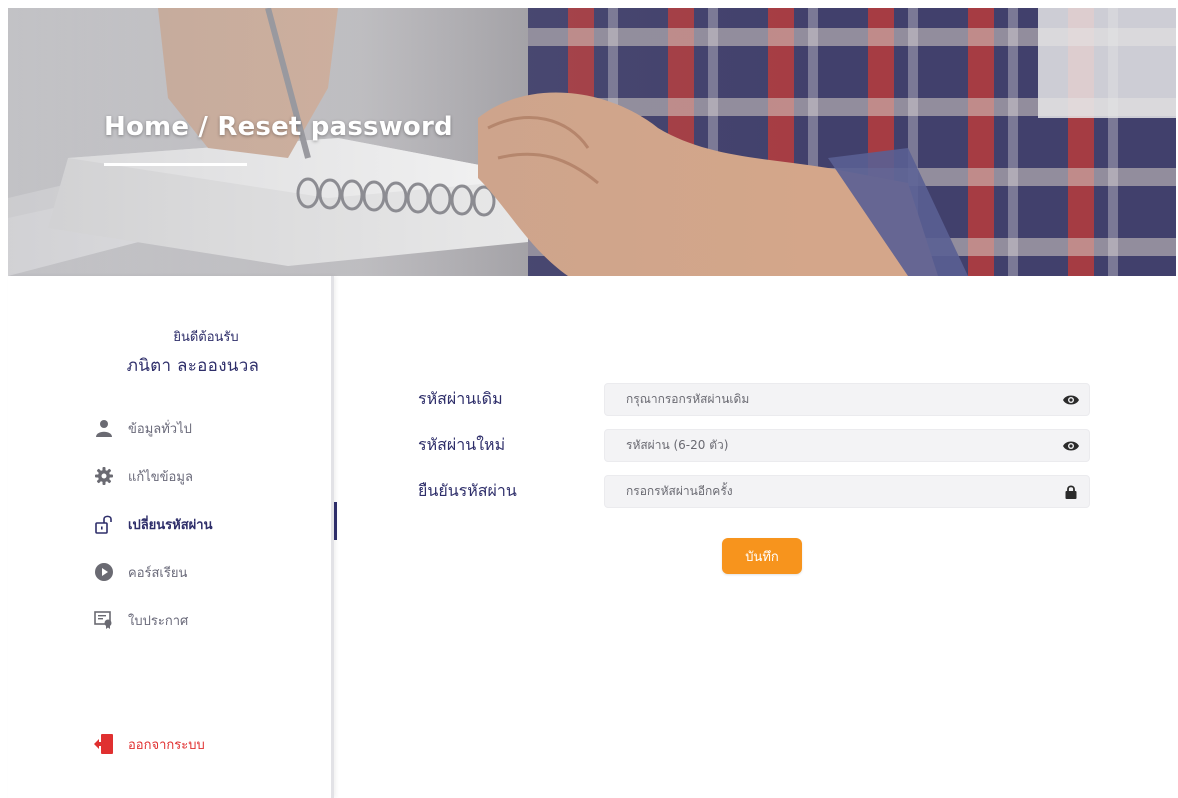 This screenshot has width=1178, height=798. I want to click on old-password-field-wrapper, so click(847, 399).